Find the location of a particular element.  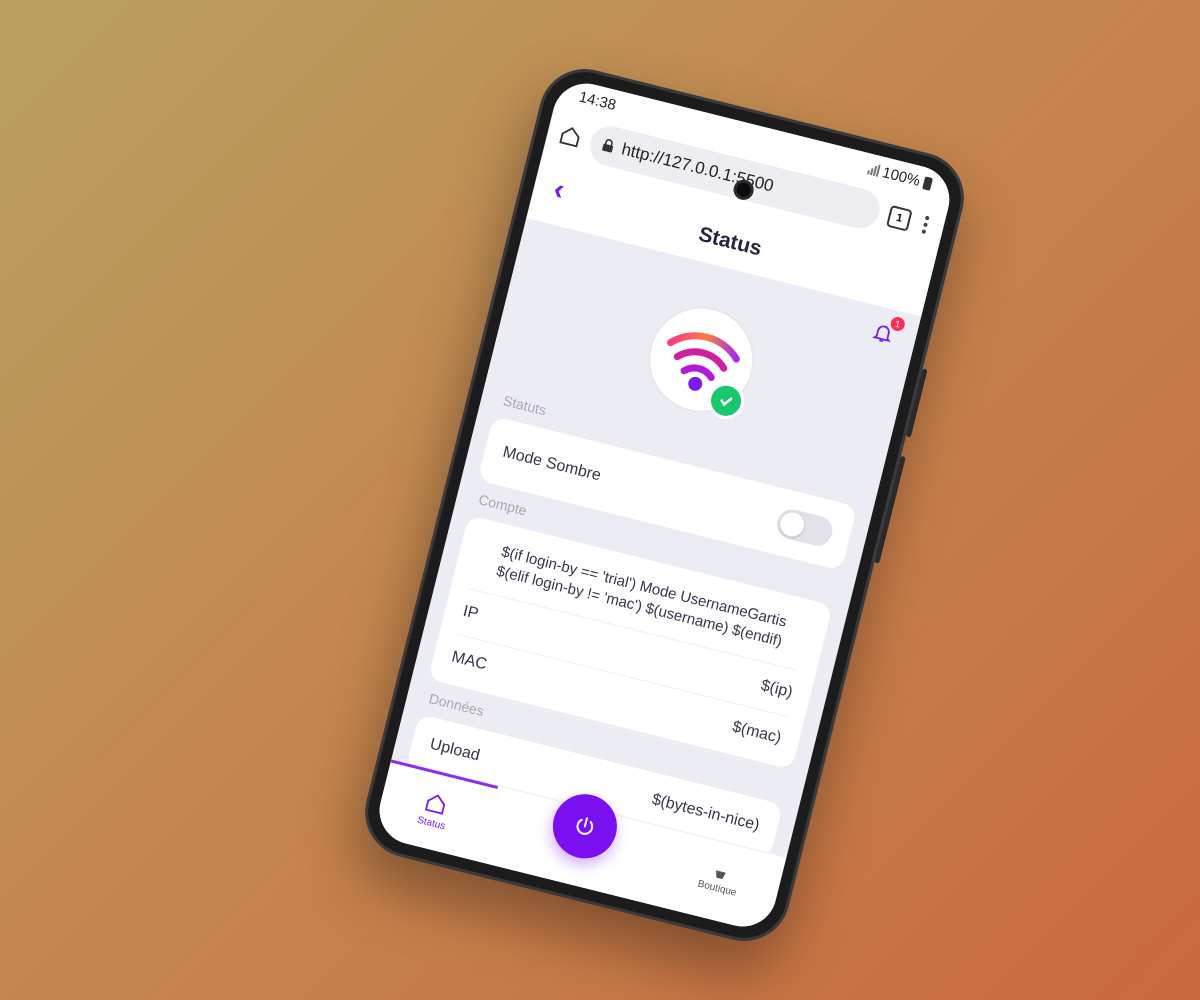

lock-icon is located at coordinates (608, 146).